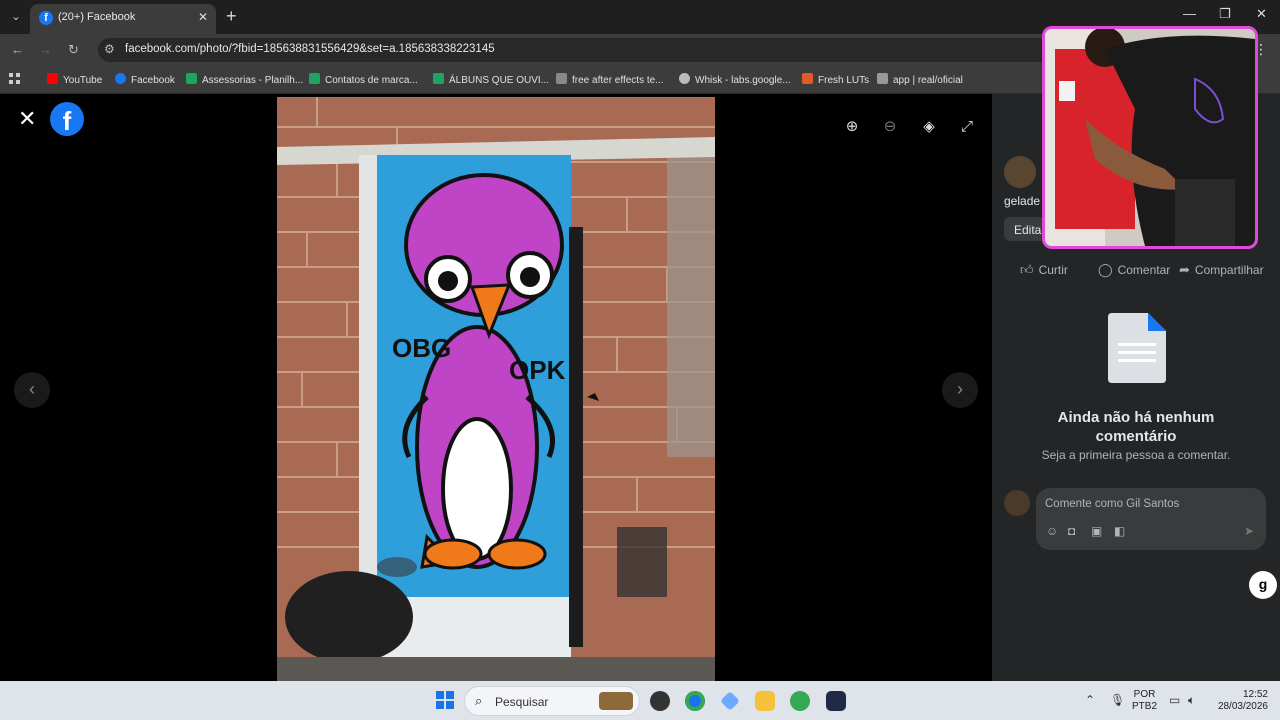 The height and width of the screenshot is (720, 1280). I want to click on send-icon: ➤, so click(1249, 531).